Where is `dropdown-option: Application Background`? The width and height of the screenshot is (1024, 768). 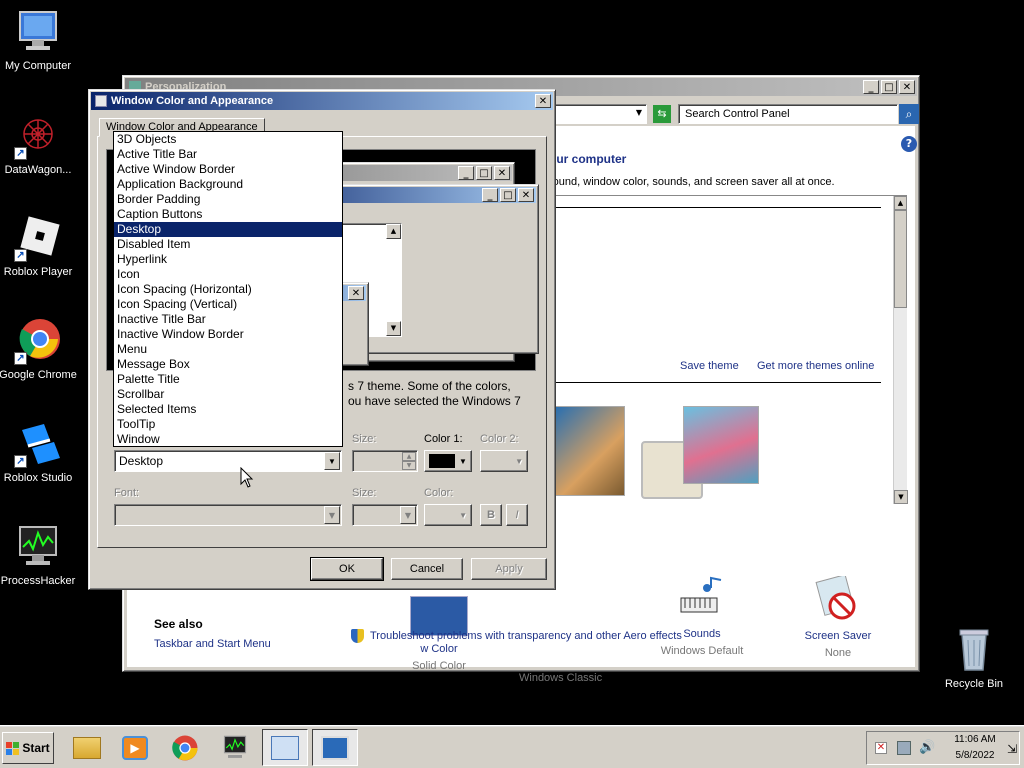 dropdown-option: Application Background is located at coordinates (228, 184).